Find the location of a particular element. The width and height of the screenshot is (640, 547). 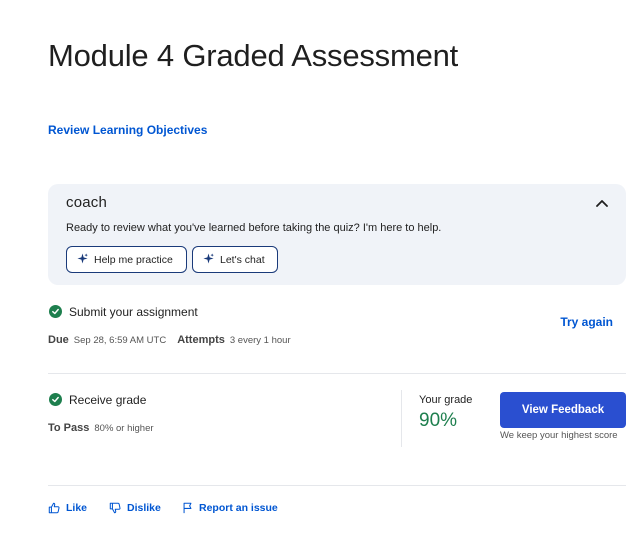

lets-chat-label: Let's chat is located at coordinates (242, 259).